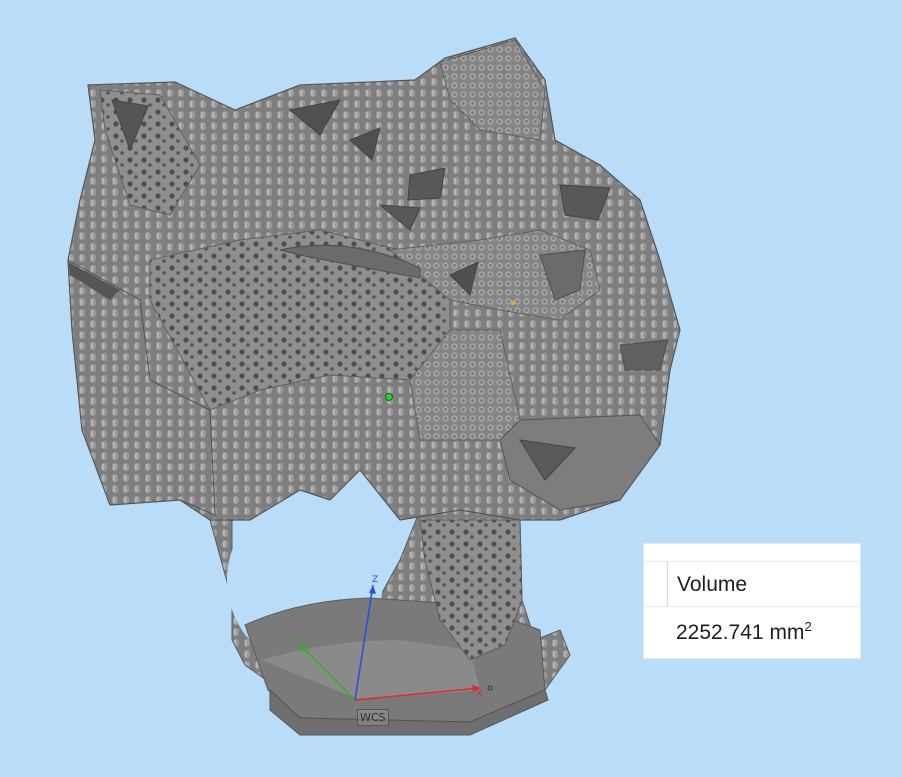  Describe the element at coordinates (389, 397) in the screenshot. I see `picked-point-marker` at that location.